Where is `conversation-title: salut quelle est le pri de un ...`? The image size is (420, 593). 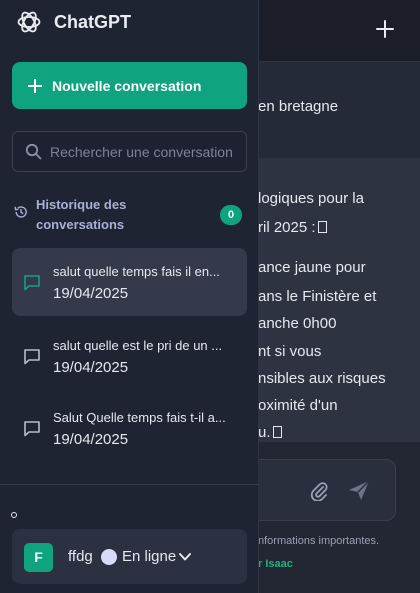 conversation-title: salut quelle est le pri de un ... is located at coordinates (138, 345).